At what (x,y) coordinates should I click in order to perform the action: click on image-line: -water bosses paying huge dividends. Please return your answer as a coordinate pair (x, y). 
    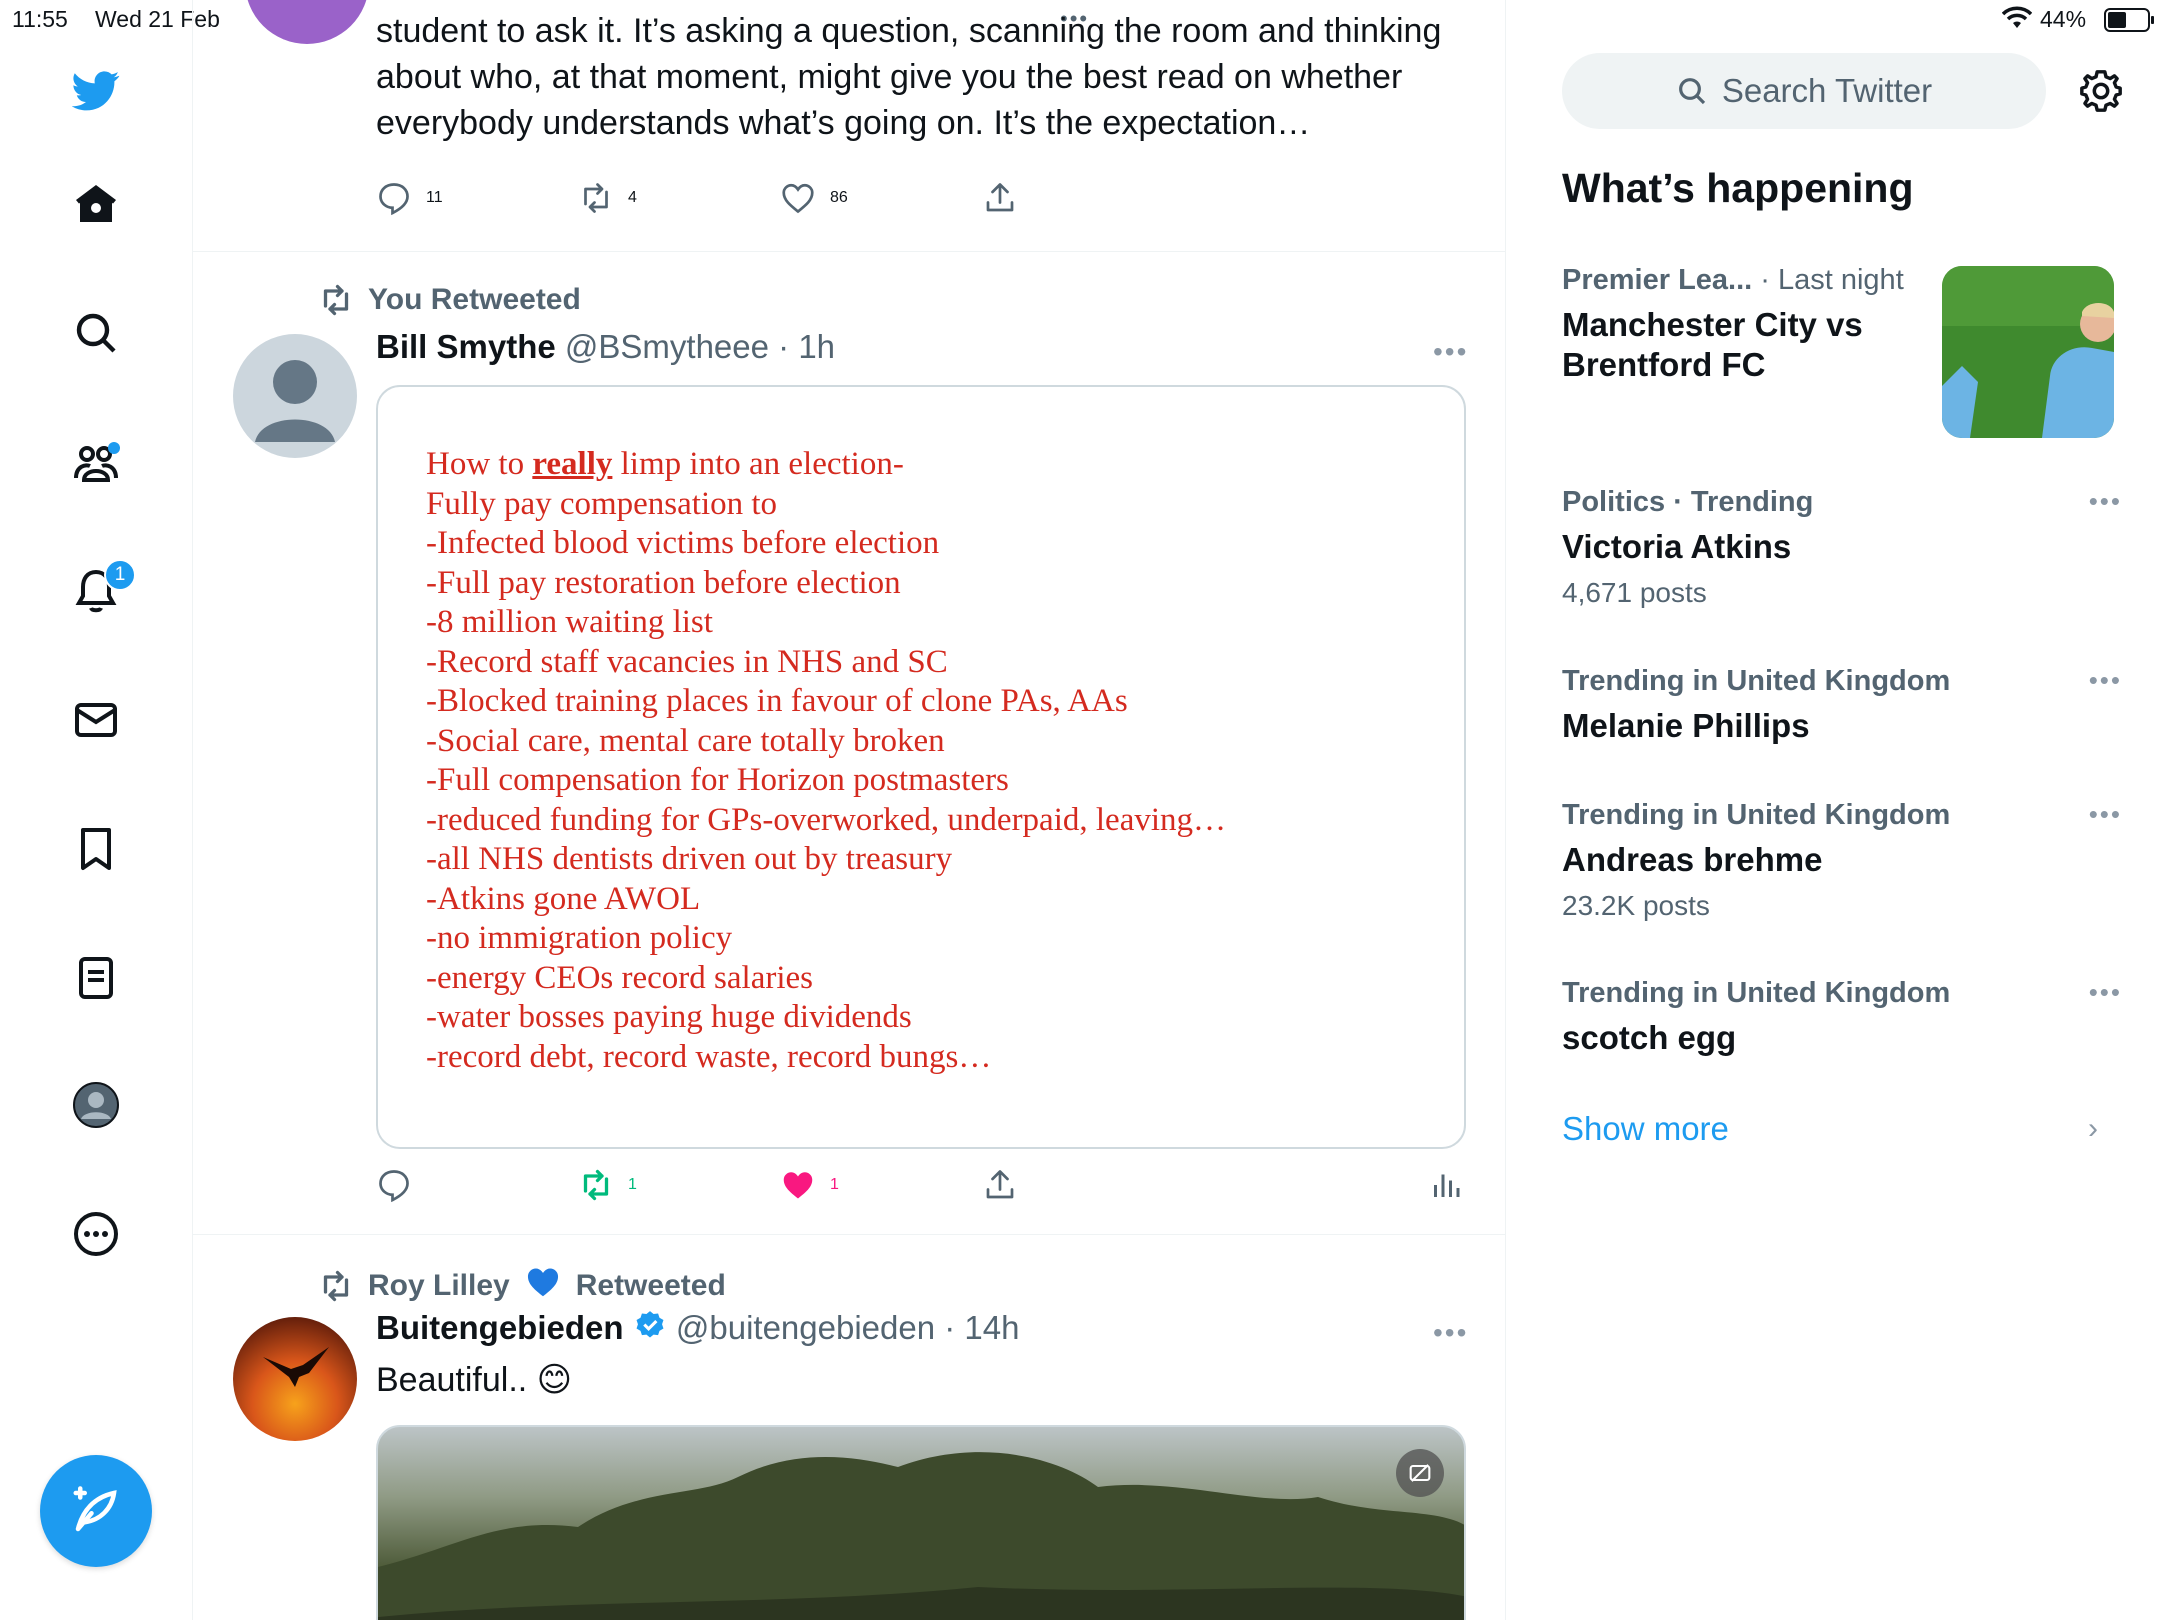
    Looking at the image, I should click on (669, 1017).